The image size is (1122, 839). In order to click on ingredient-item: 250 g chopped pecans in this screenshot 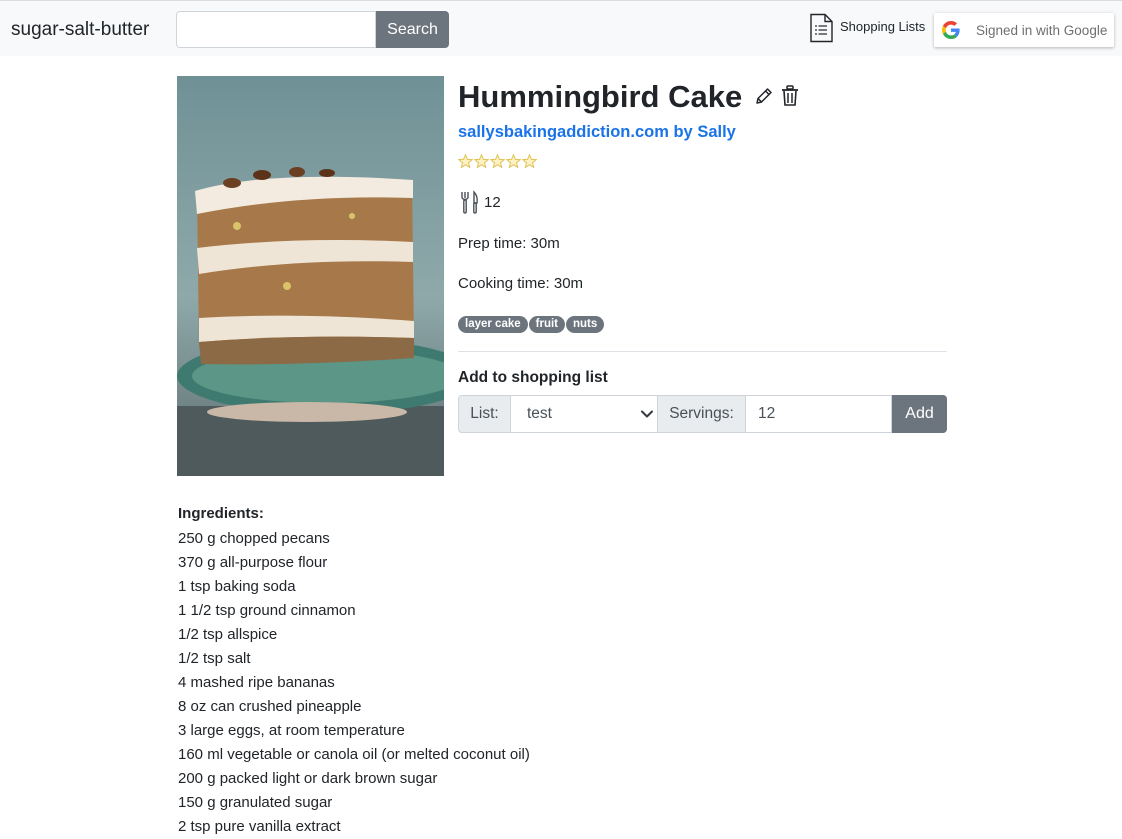, I will do `click(254, 538)`.